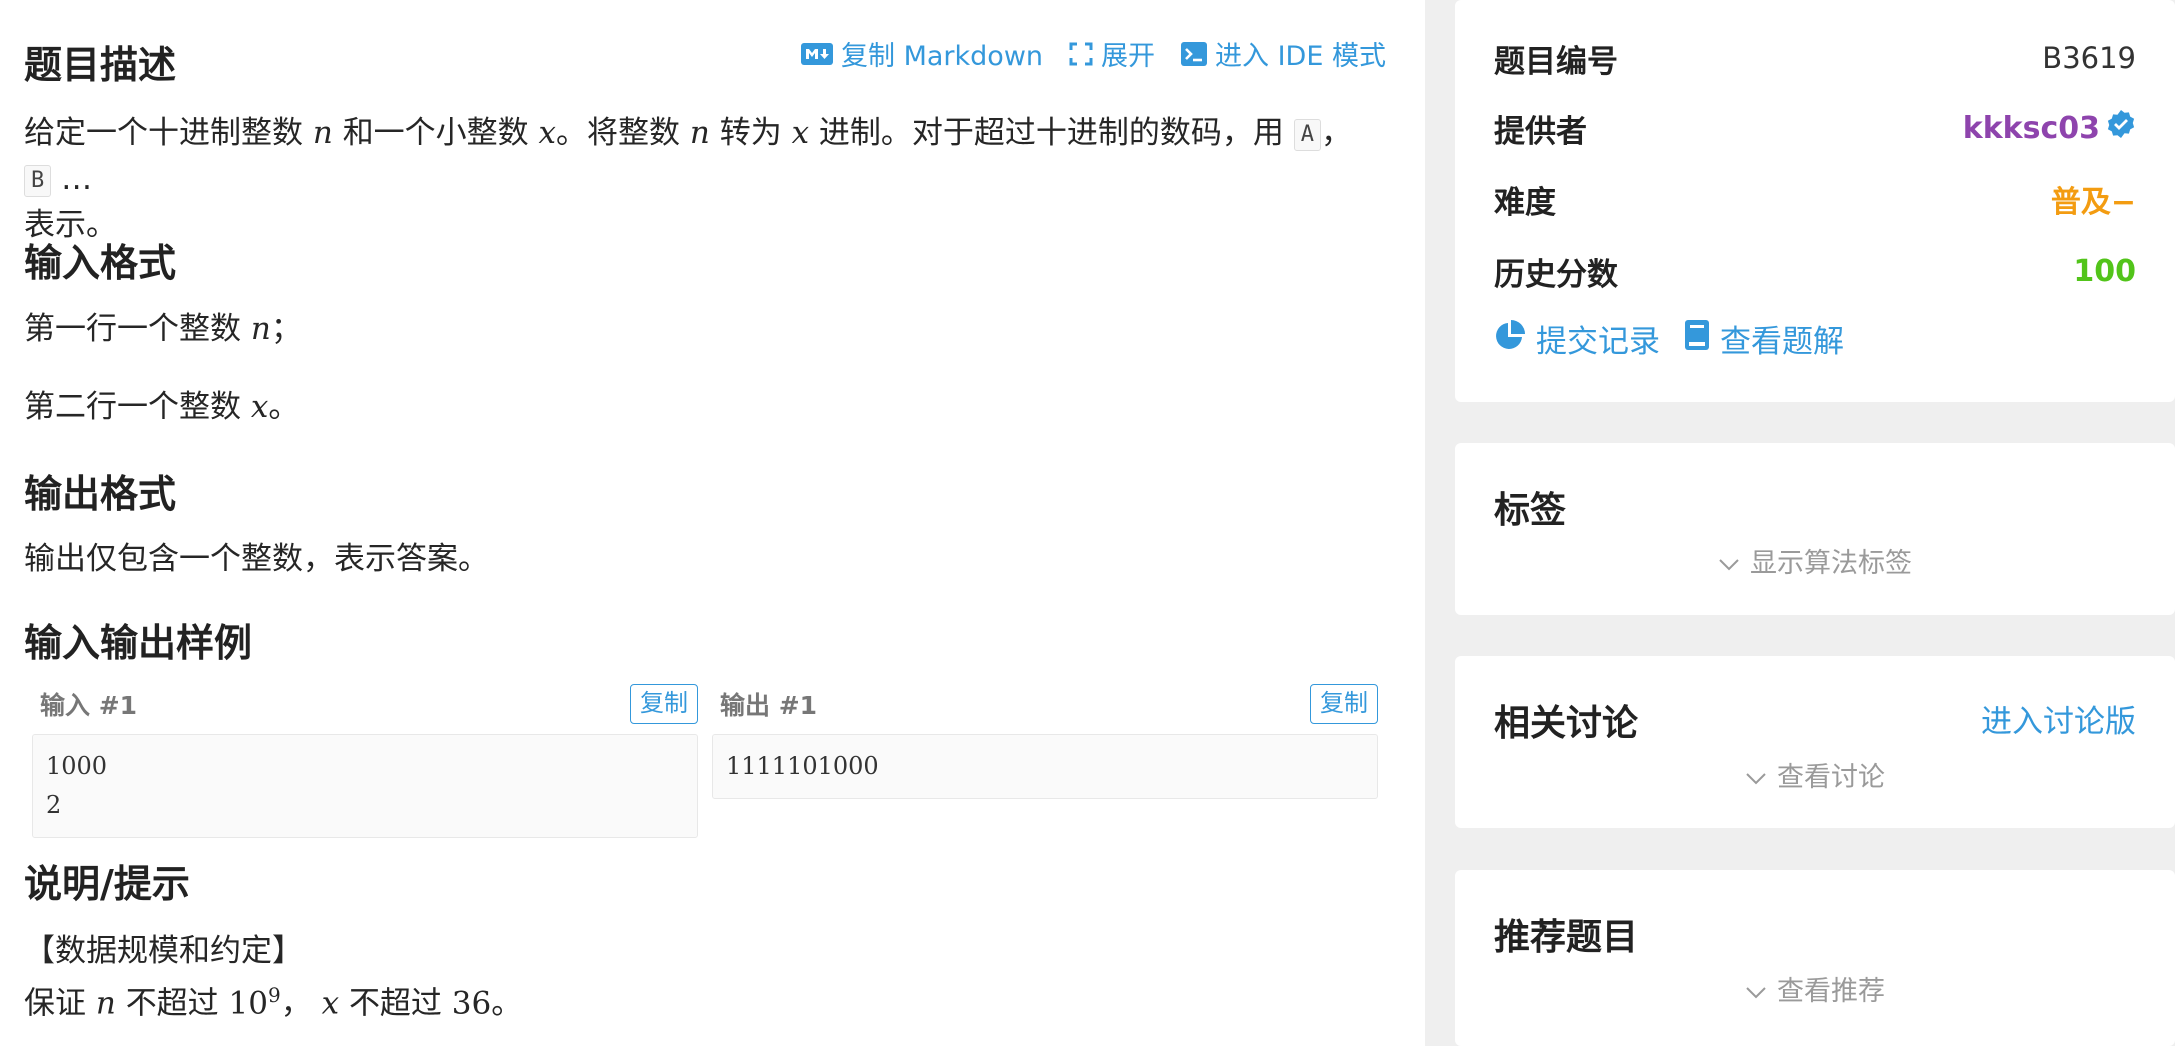 The height and width of the screenshot is (1046, 2175). What do you see at coordinates (942, 56) in the screenshot?
I see `copy-markdown-label: 复制 Markdown` at bounding box center [942, 56].